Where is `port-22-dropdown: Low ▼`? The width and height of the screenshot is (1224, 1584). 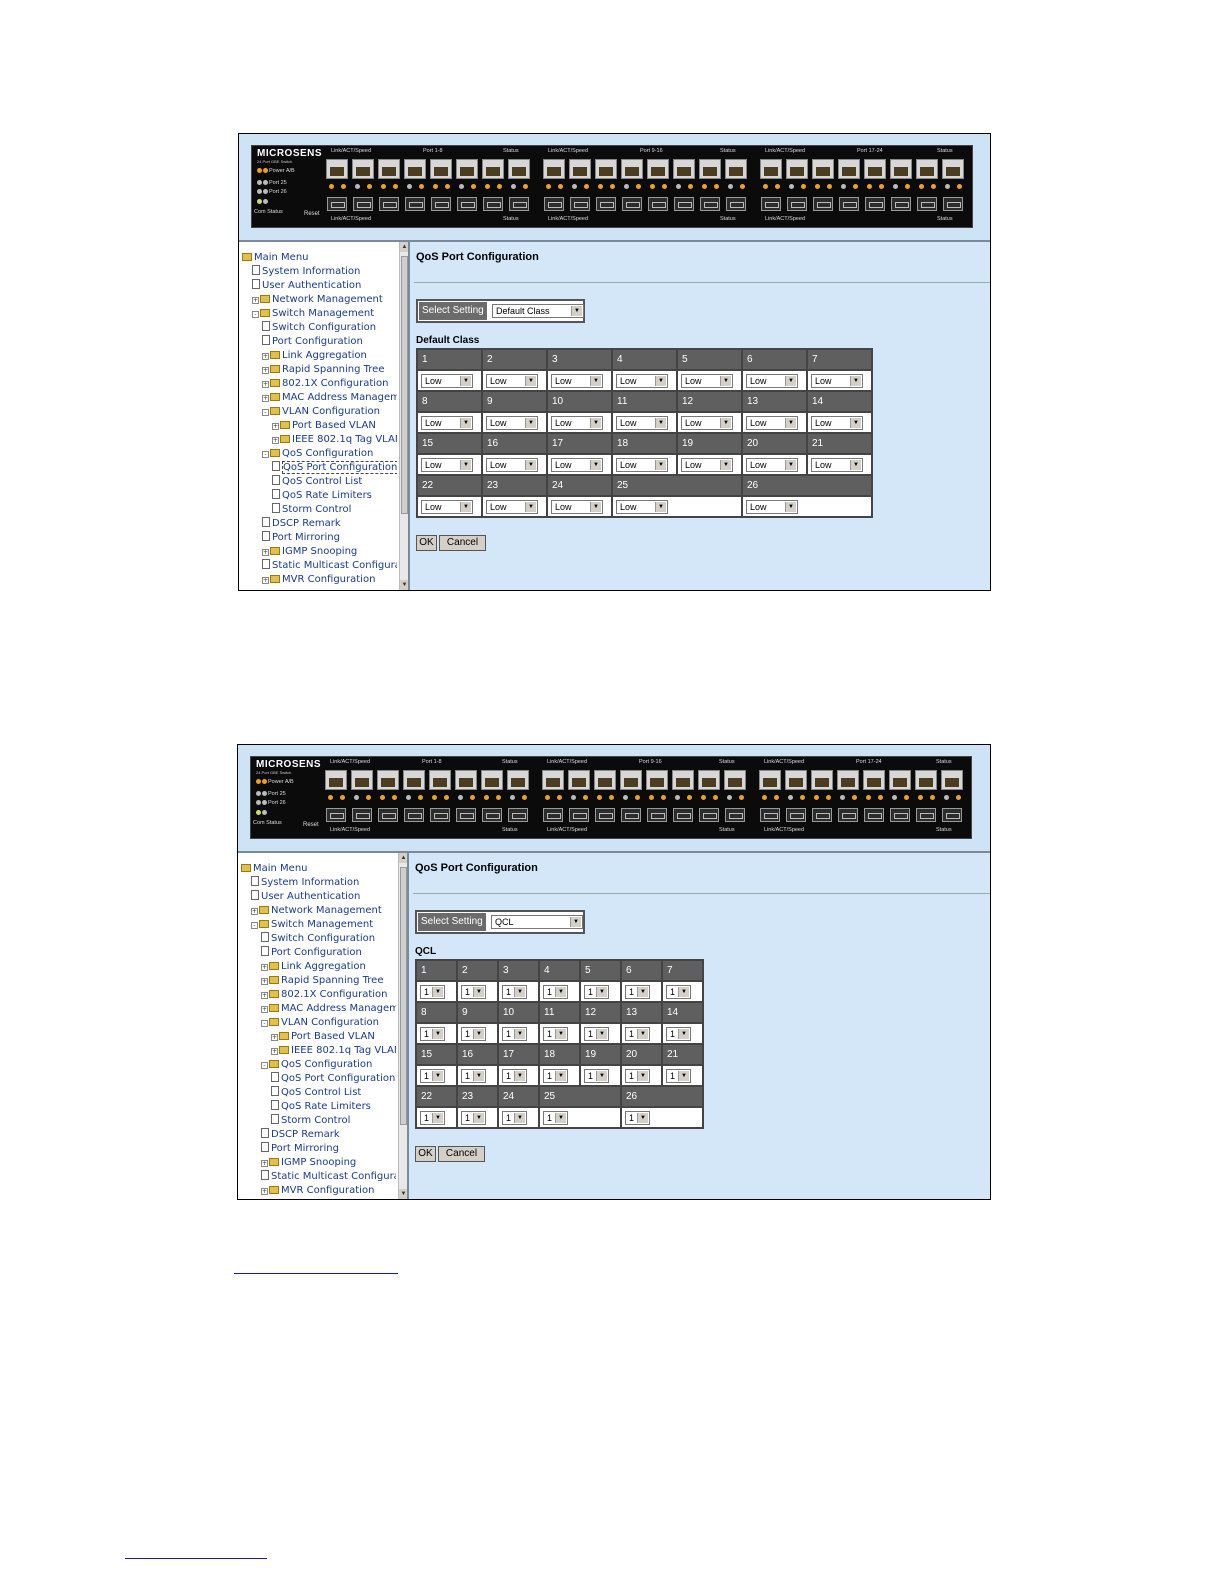 port-22-dropdown: Low ▼ is located at coordinates (447, 506).